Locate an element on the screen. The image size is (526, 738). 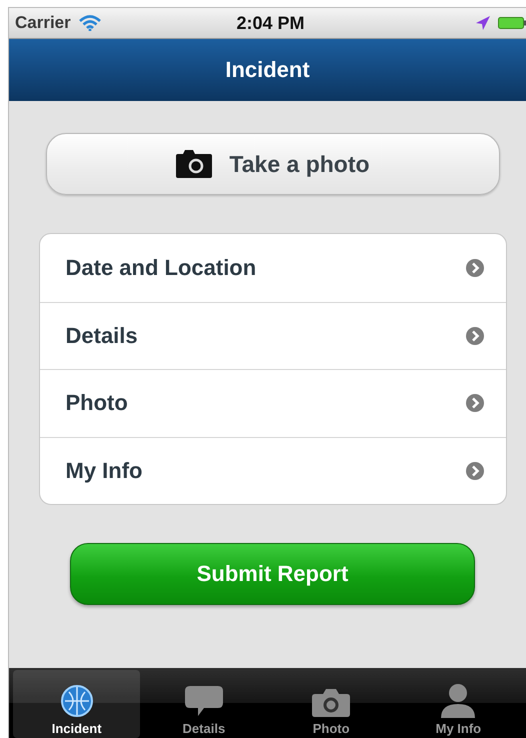
person-icon is located at coordinates (458, 700).